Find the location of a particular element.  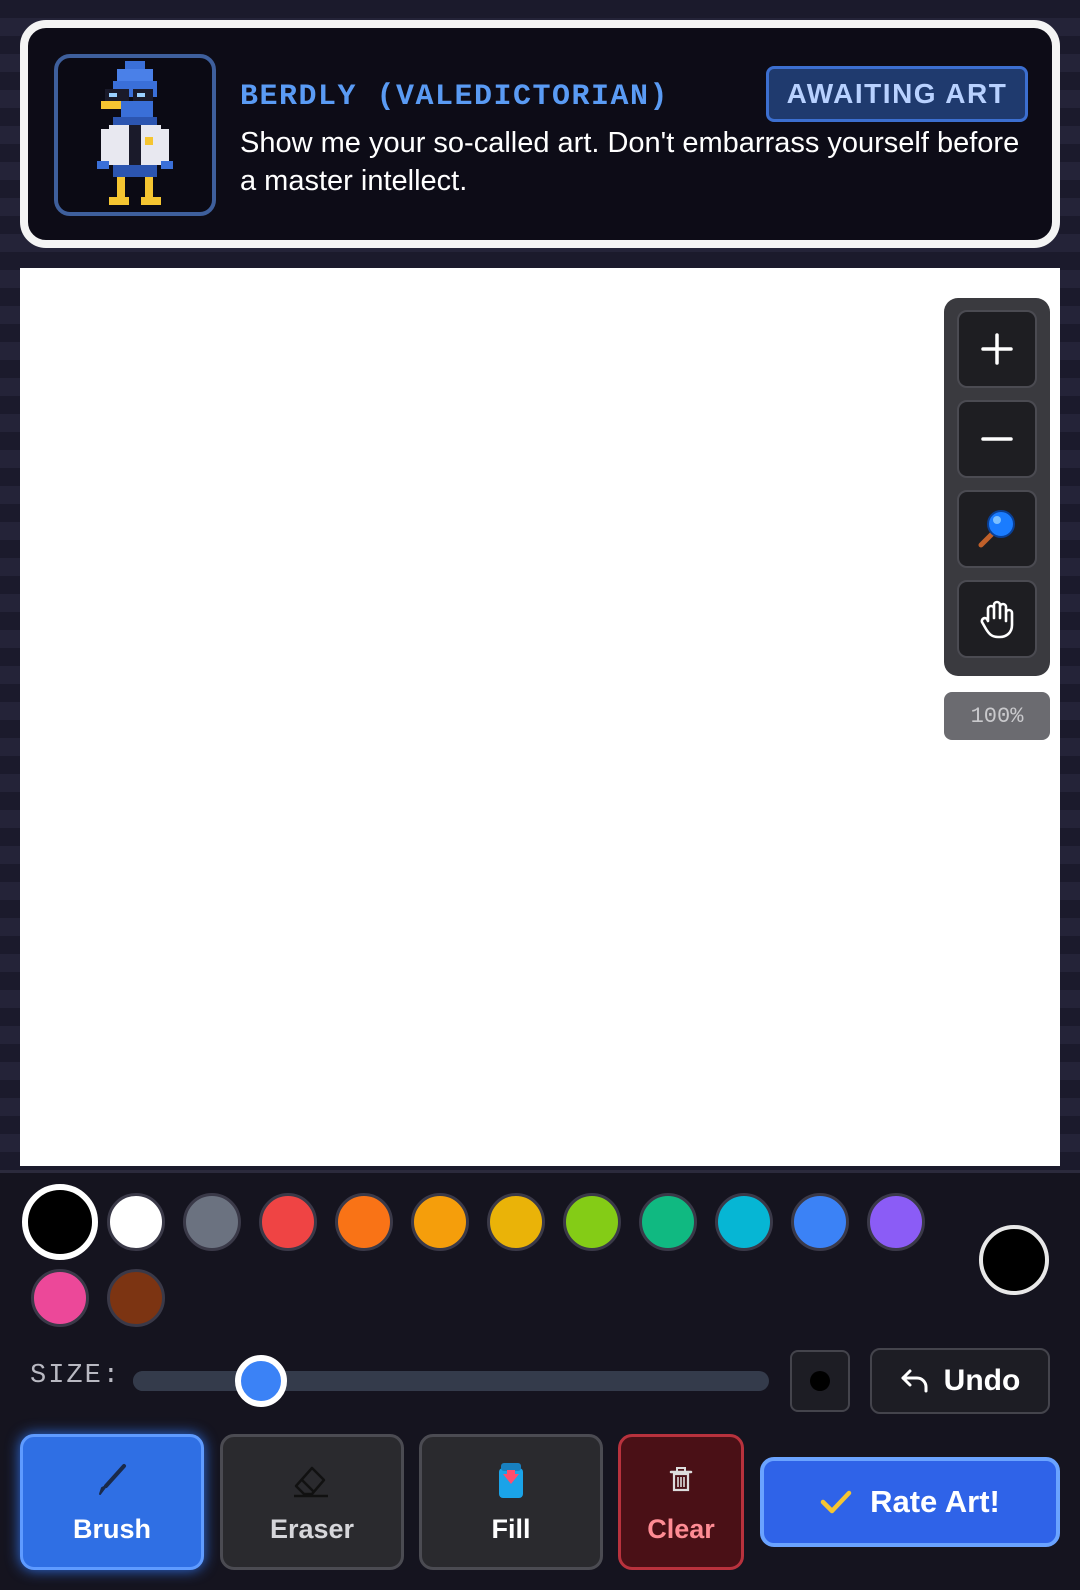

size-label: SIZE: is located at coordinates (76, 1376).